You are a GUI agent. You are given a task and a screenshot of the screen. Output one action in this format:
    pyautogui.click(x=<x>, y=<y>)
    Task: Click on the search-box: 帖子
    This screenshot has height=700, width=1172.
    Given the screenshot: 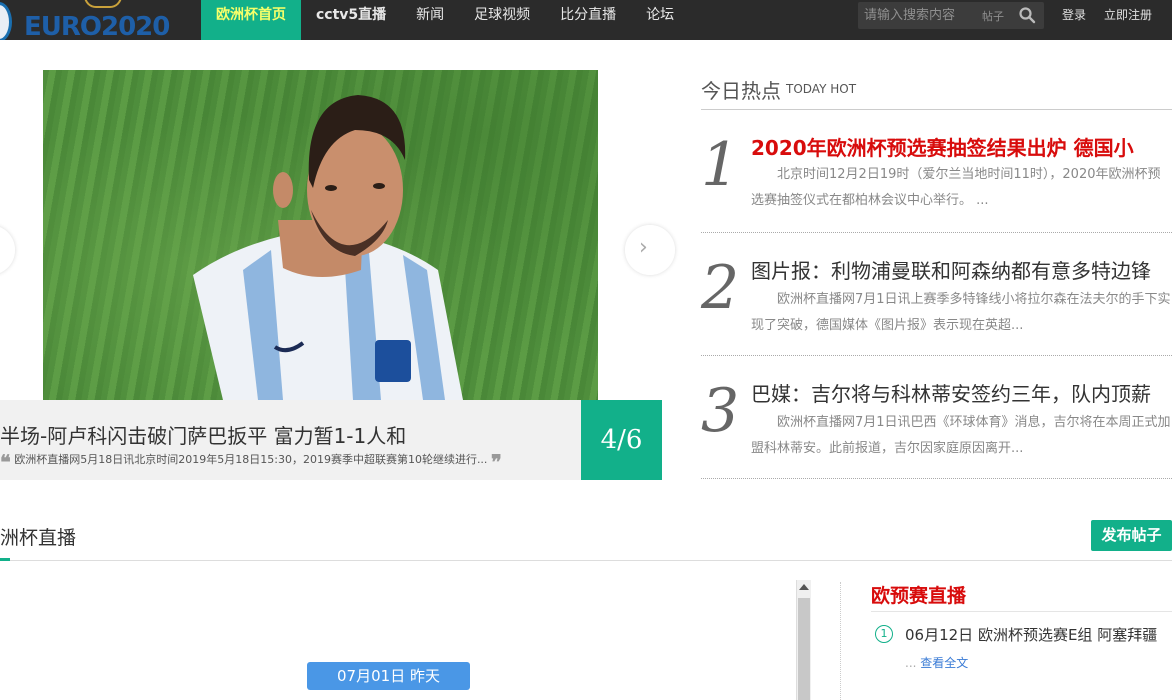 What is the action you would take?
    pyautogui.click(x=951, y=15)
    